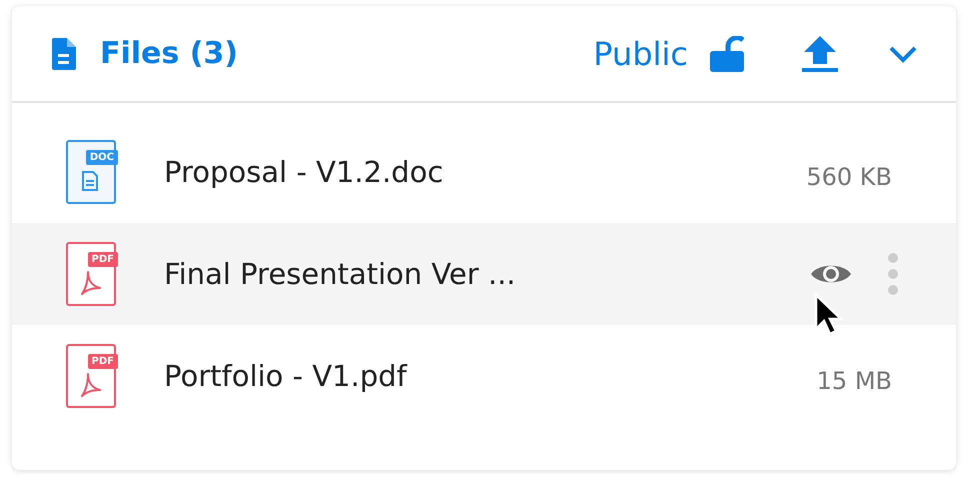  What do you see at coordinates (304, 172) in the screenshot?
I see `file-name: Proposal - V1.2.doc` at bounding box center [304, 172].